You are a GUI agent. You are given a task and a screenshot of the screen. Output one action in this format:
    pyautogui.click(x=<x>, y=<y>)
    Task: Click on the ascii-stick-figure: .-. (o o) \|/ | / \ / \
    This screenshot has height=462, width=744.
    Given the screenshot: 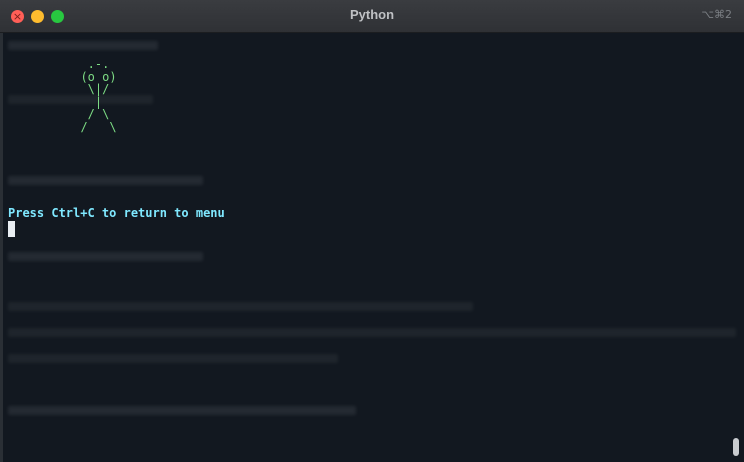 What is the action you would take?
    pyautogui.click(x=98, y=95)
    